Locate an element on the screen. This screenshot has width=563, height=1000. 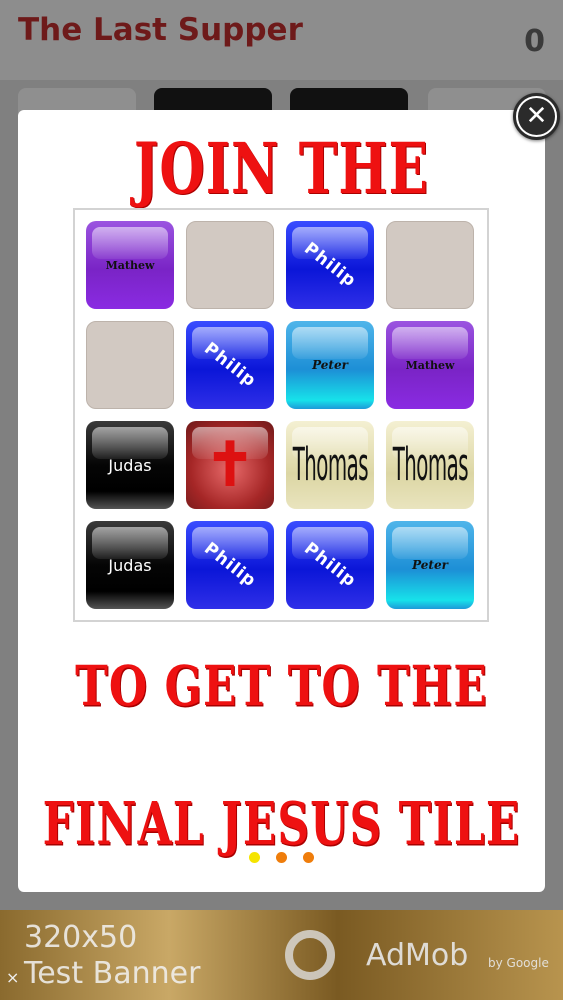
ad-label: Test Banner is located at coordinates (112, 973).